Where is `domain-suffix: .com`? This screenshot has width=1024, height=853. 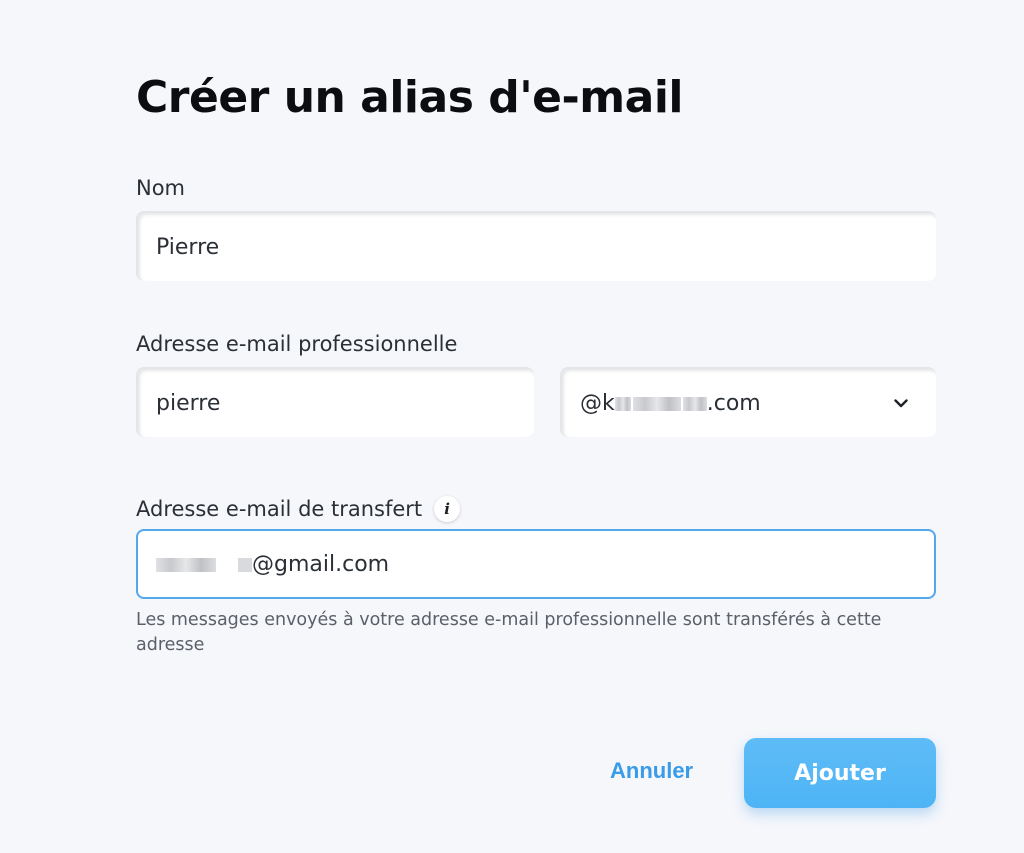
domain-suffix: .com is located at coordinates (733, 403).